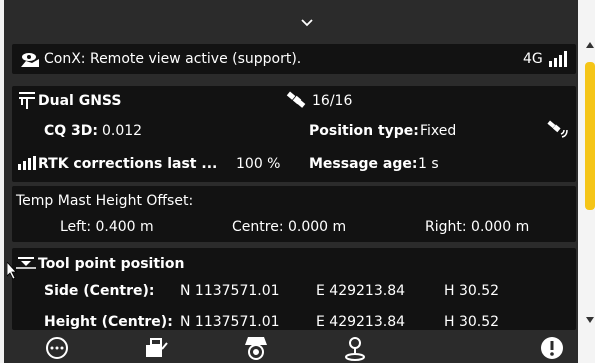 The height and width of the screenshot is (363, 595). What do you see at coordinates (122, 131) in the screenshot?
I see `cq3d-value: 0.012` at bounding box center [122, 131].